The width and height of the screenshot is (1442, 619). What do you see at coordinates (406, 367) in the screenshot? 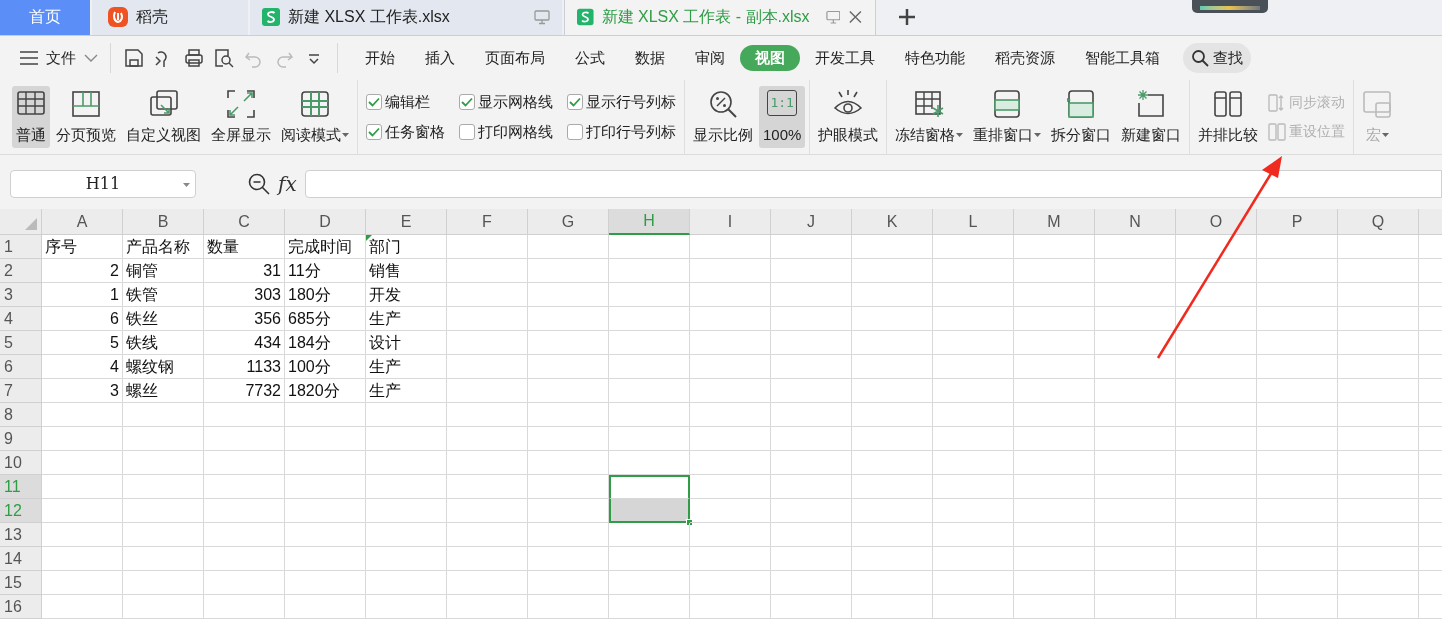
I see `table-cell: 生产` at bounding box center [406, 367].